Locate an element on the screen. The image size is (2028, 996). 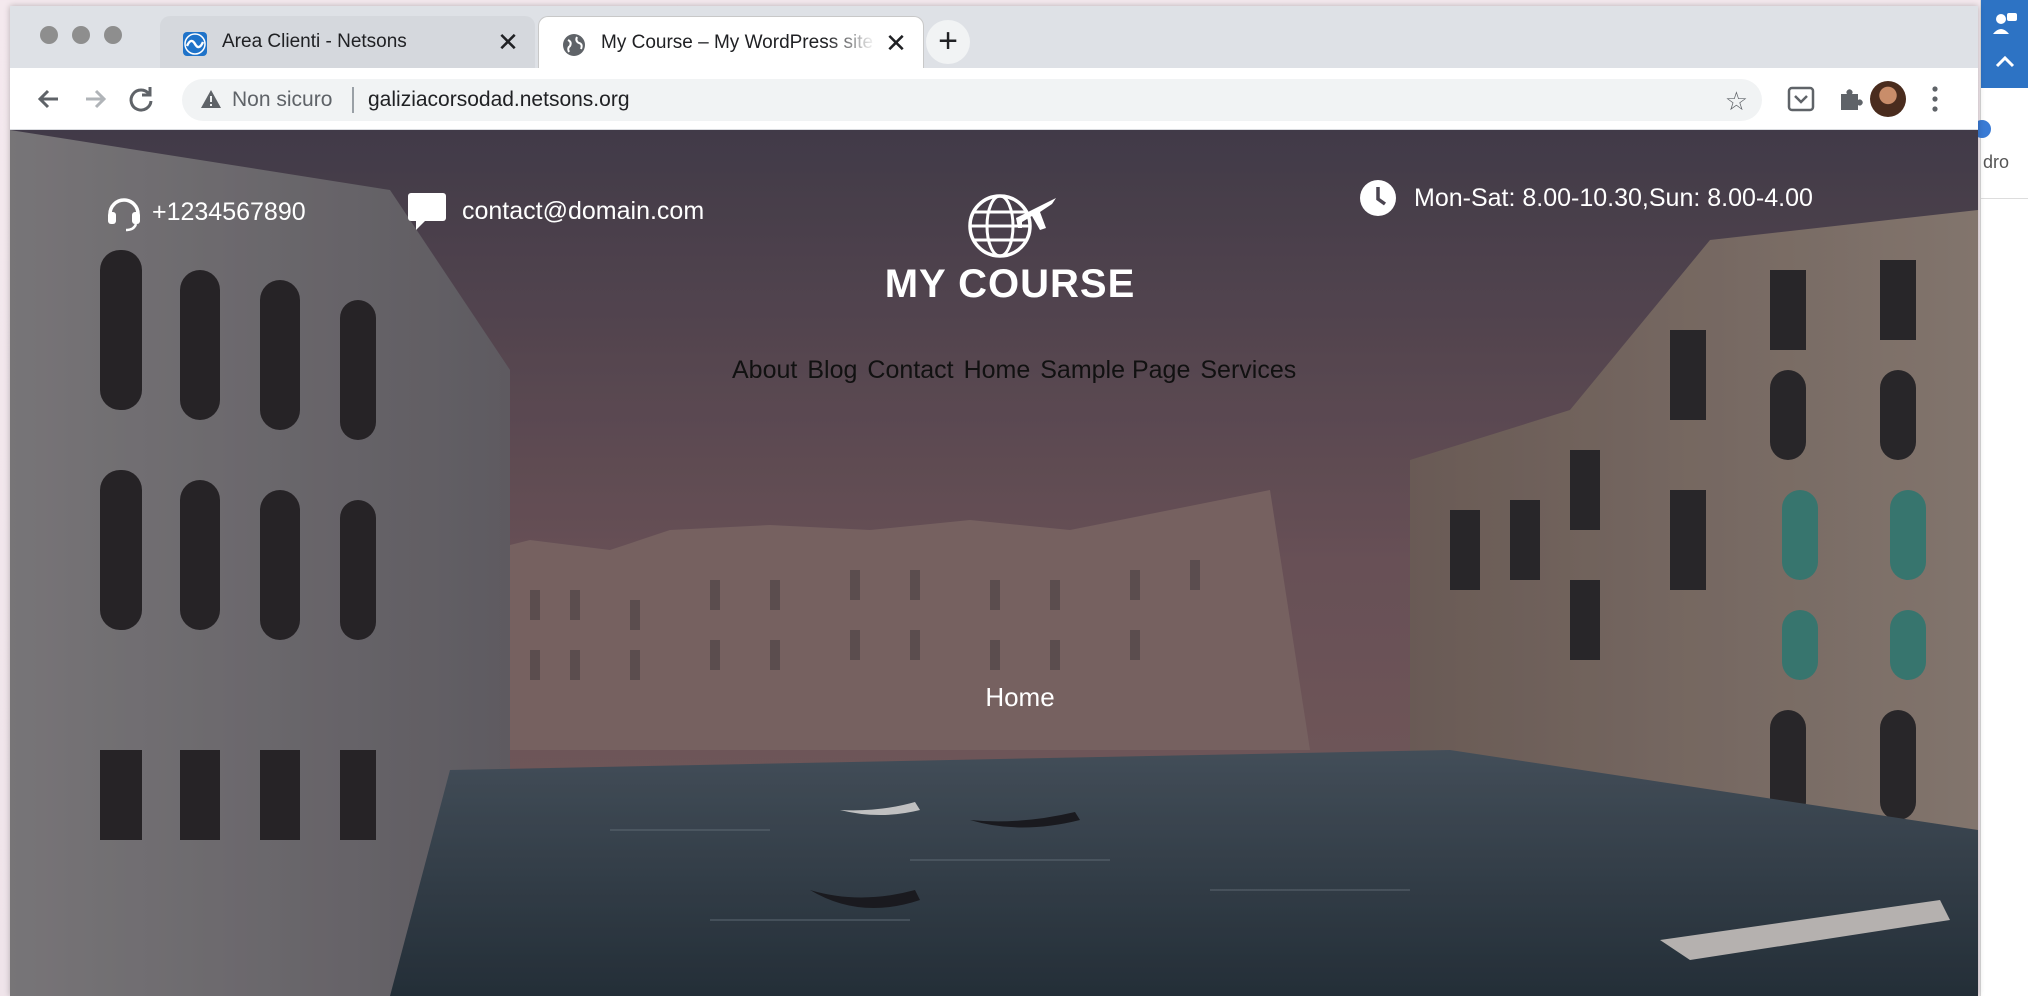
tab-my-course: My Course – My WordPress site ✕ is located at coordinates (731, 42).